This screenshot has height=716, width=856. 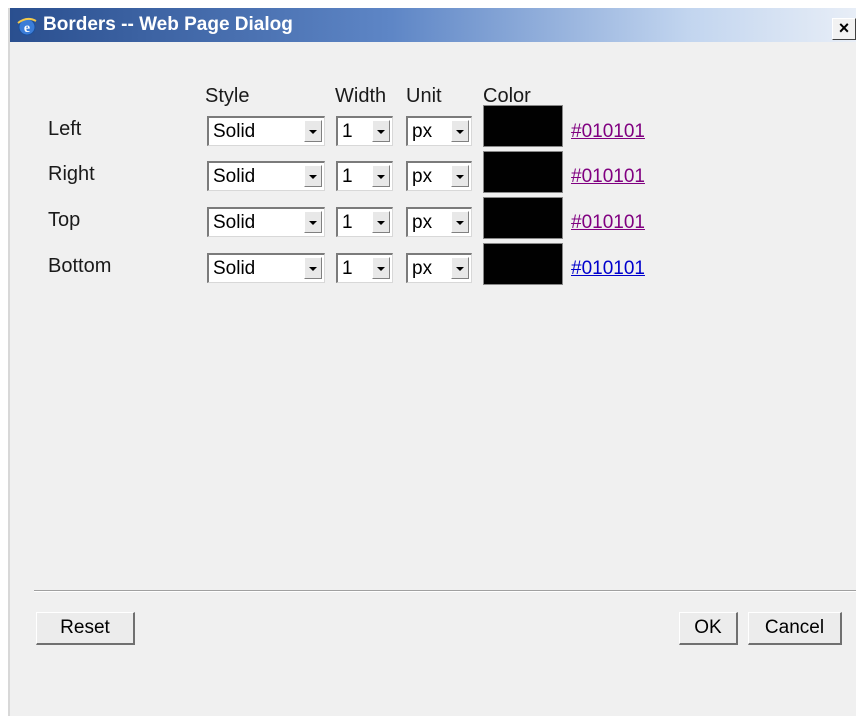 I want to click on cancel-button: Cancel, so click(x=795, y=628).